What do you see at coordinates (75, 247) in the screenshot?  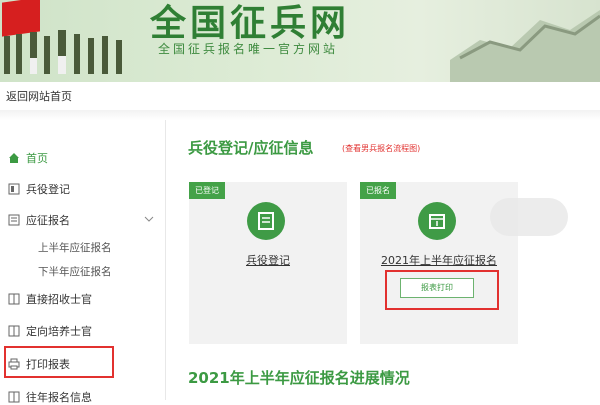 I see `sidebar-subitem-first-half: 上半年应征报名` at bounding box center [75, 247].